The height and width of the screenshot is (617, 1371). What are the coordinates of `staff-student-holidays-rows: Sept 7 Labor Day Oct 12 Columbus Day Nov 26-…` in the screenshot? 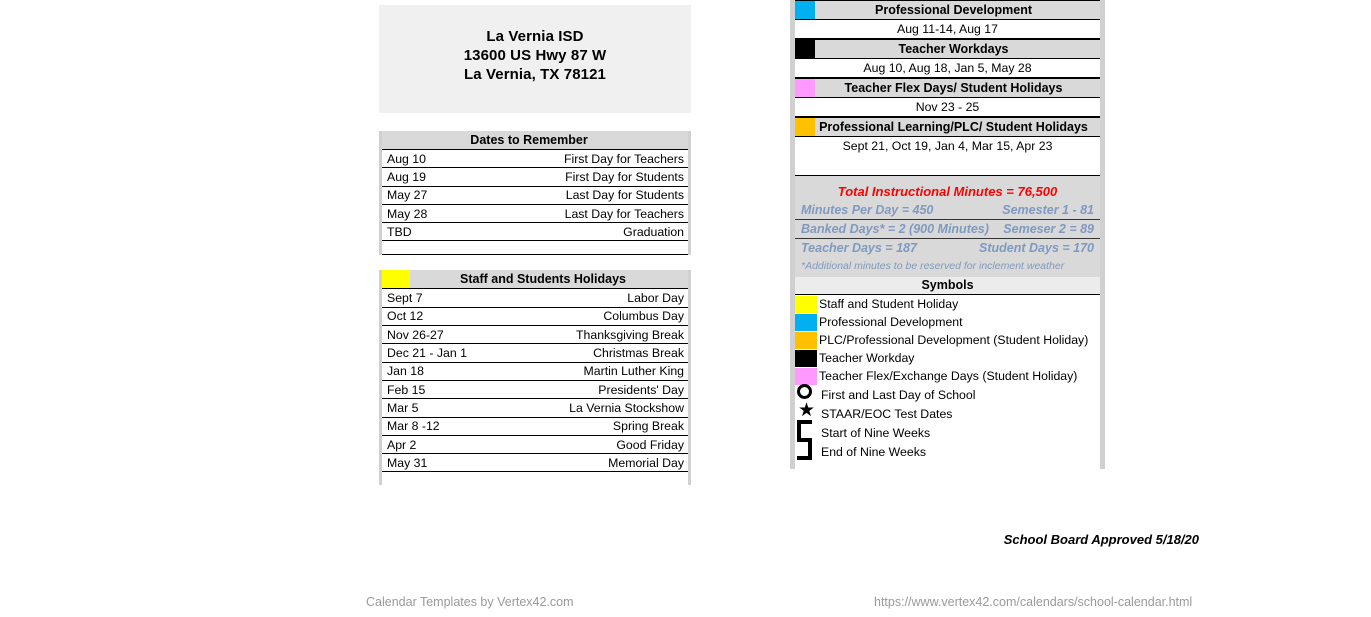 It's located at (535, 381).